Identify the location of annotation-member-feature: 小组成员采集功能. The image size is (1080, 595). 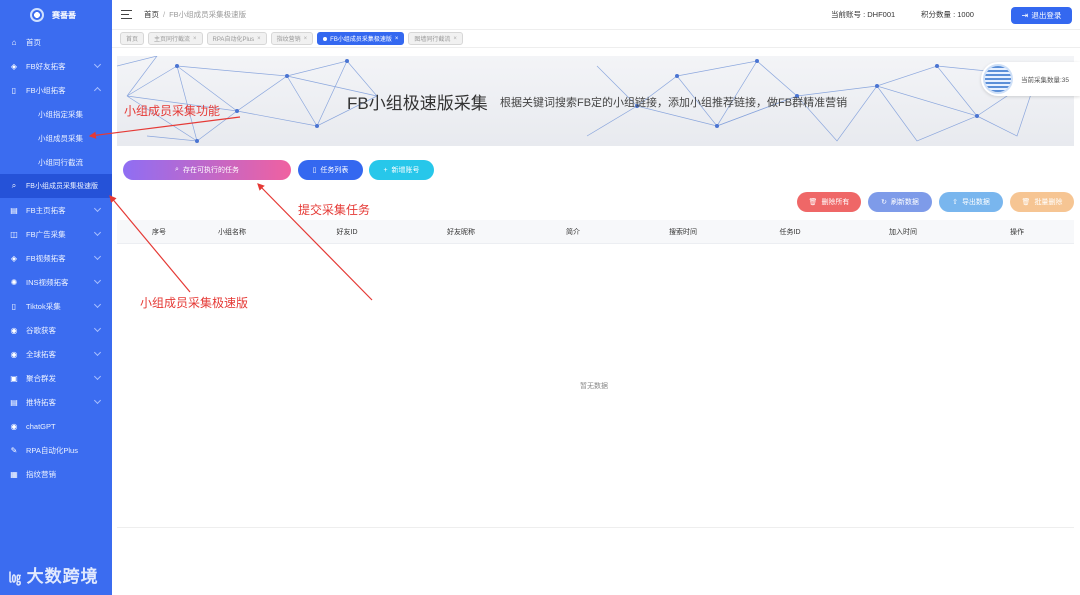
(172, 111).